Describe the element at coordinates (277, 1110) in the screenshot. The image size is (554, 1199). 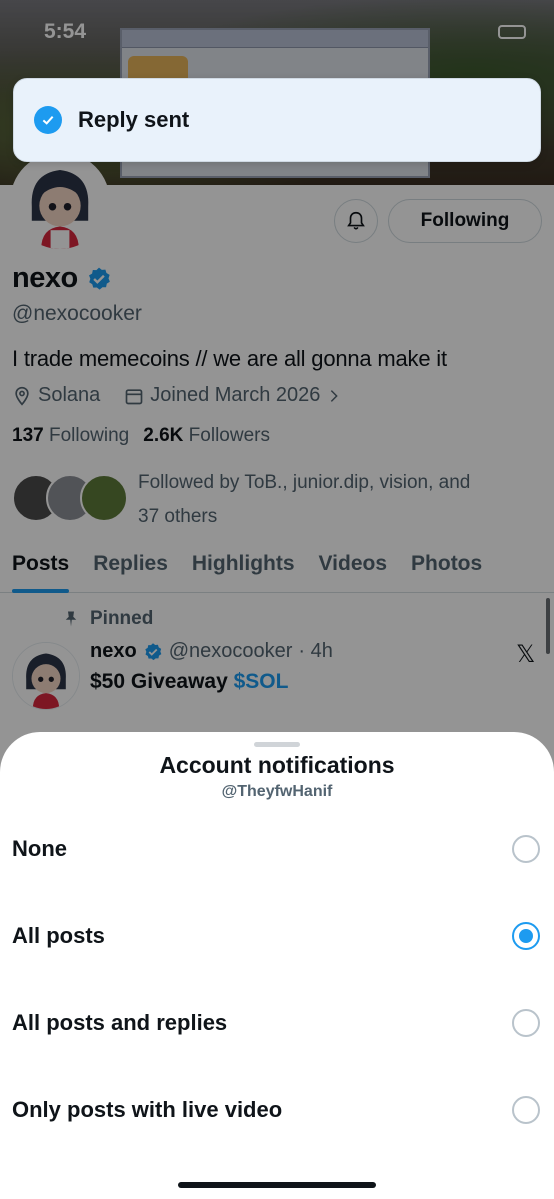
I see `option-live-video: Only posts with live video` at that location.